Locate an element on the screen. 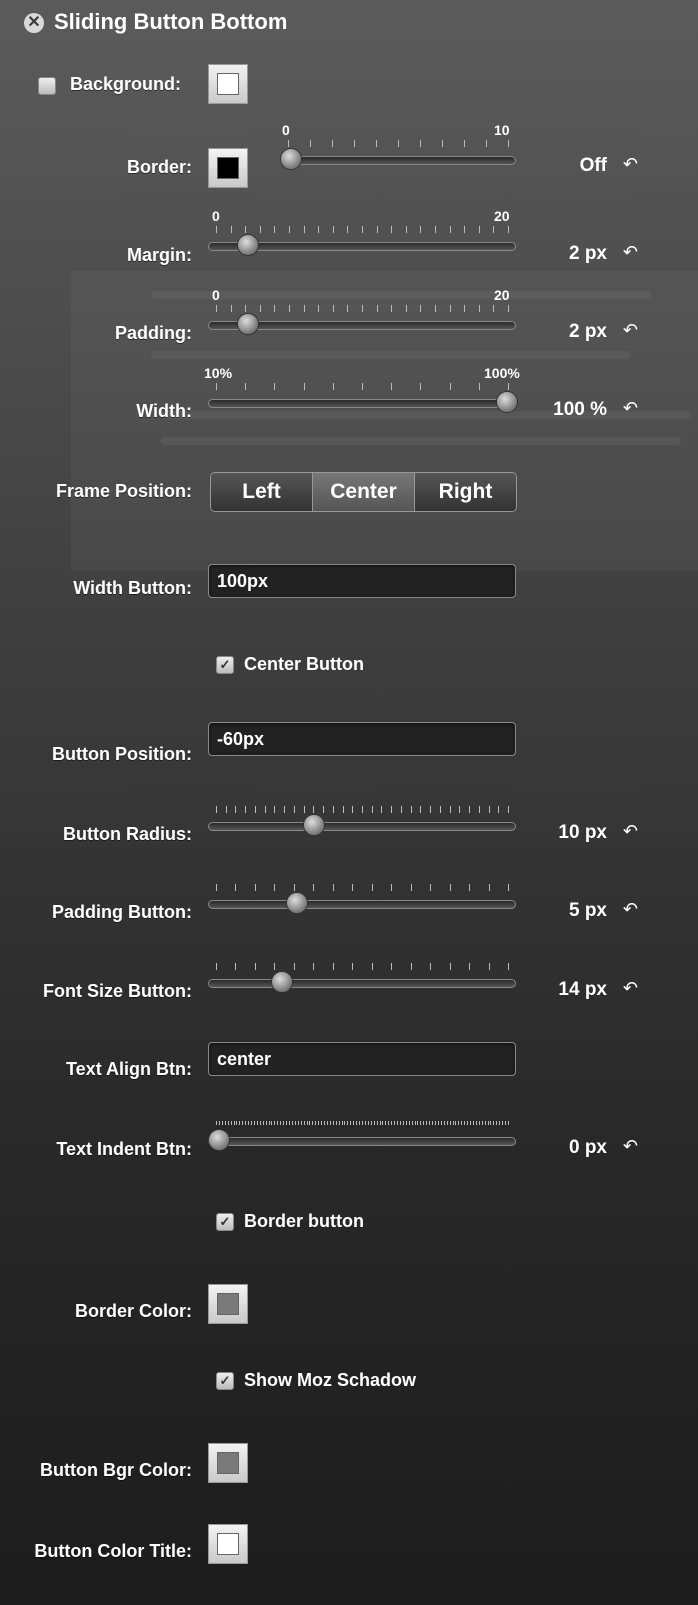 This screenshot has height=1605, width=698. padding-slider: 0 20 is located at coordinates (362, 312).